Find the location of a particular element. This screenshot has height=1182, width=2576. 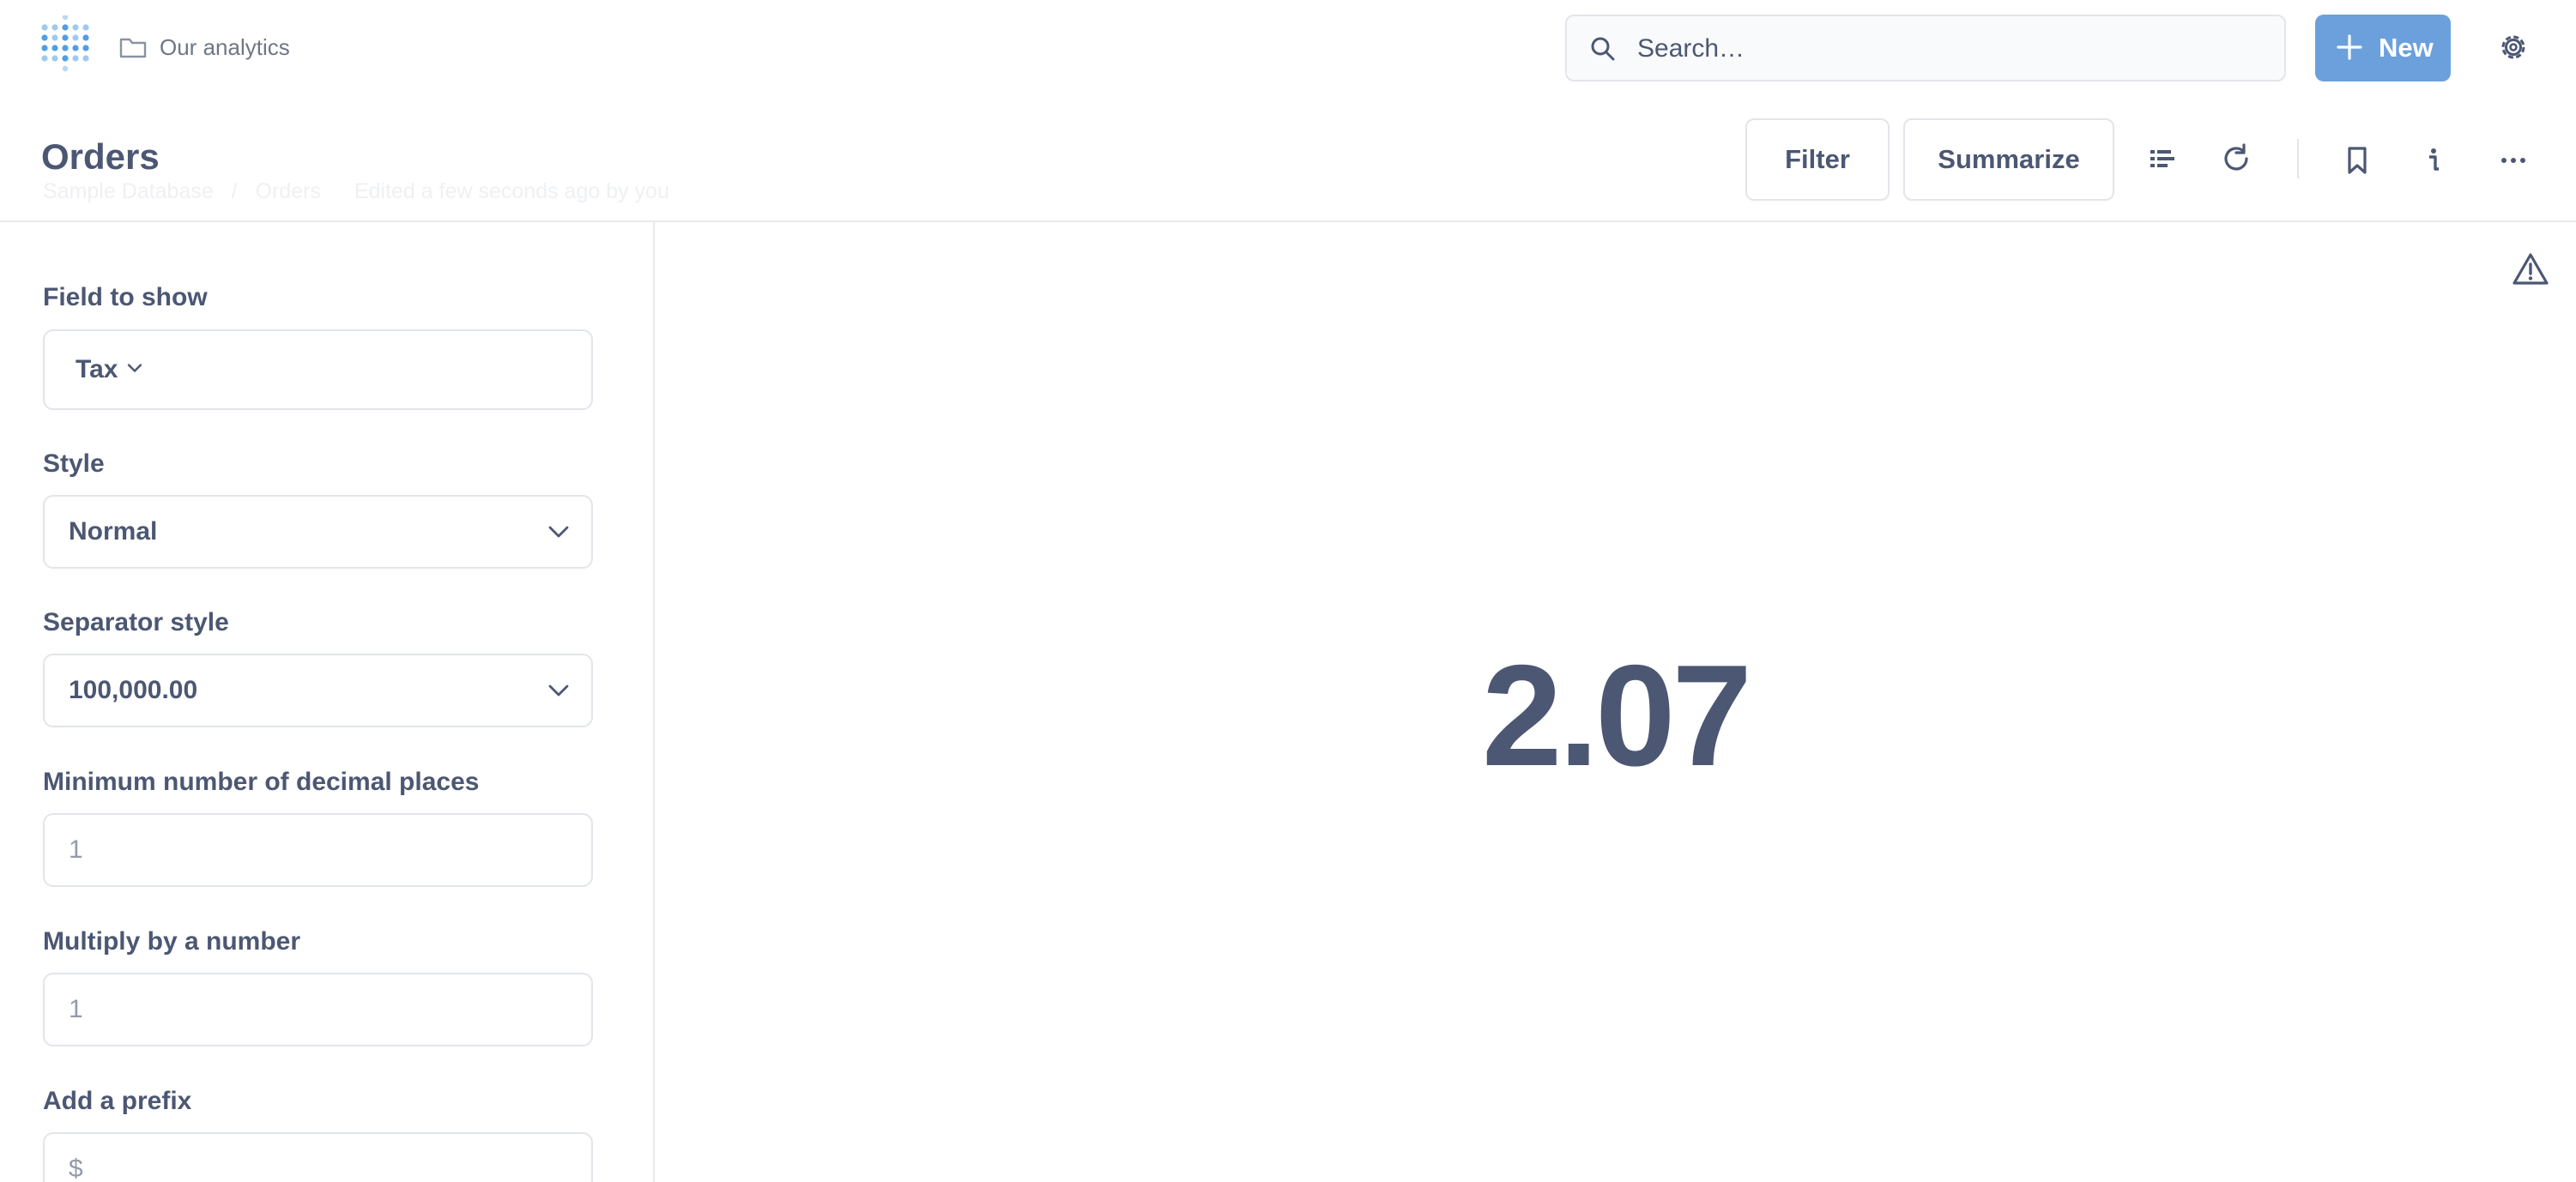

edited-info: Edited a few seconds ago by you is located at coordinates (511, 191).